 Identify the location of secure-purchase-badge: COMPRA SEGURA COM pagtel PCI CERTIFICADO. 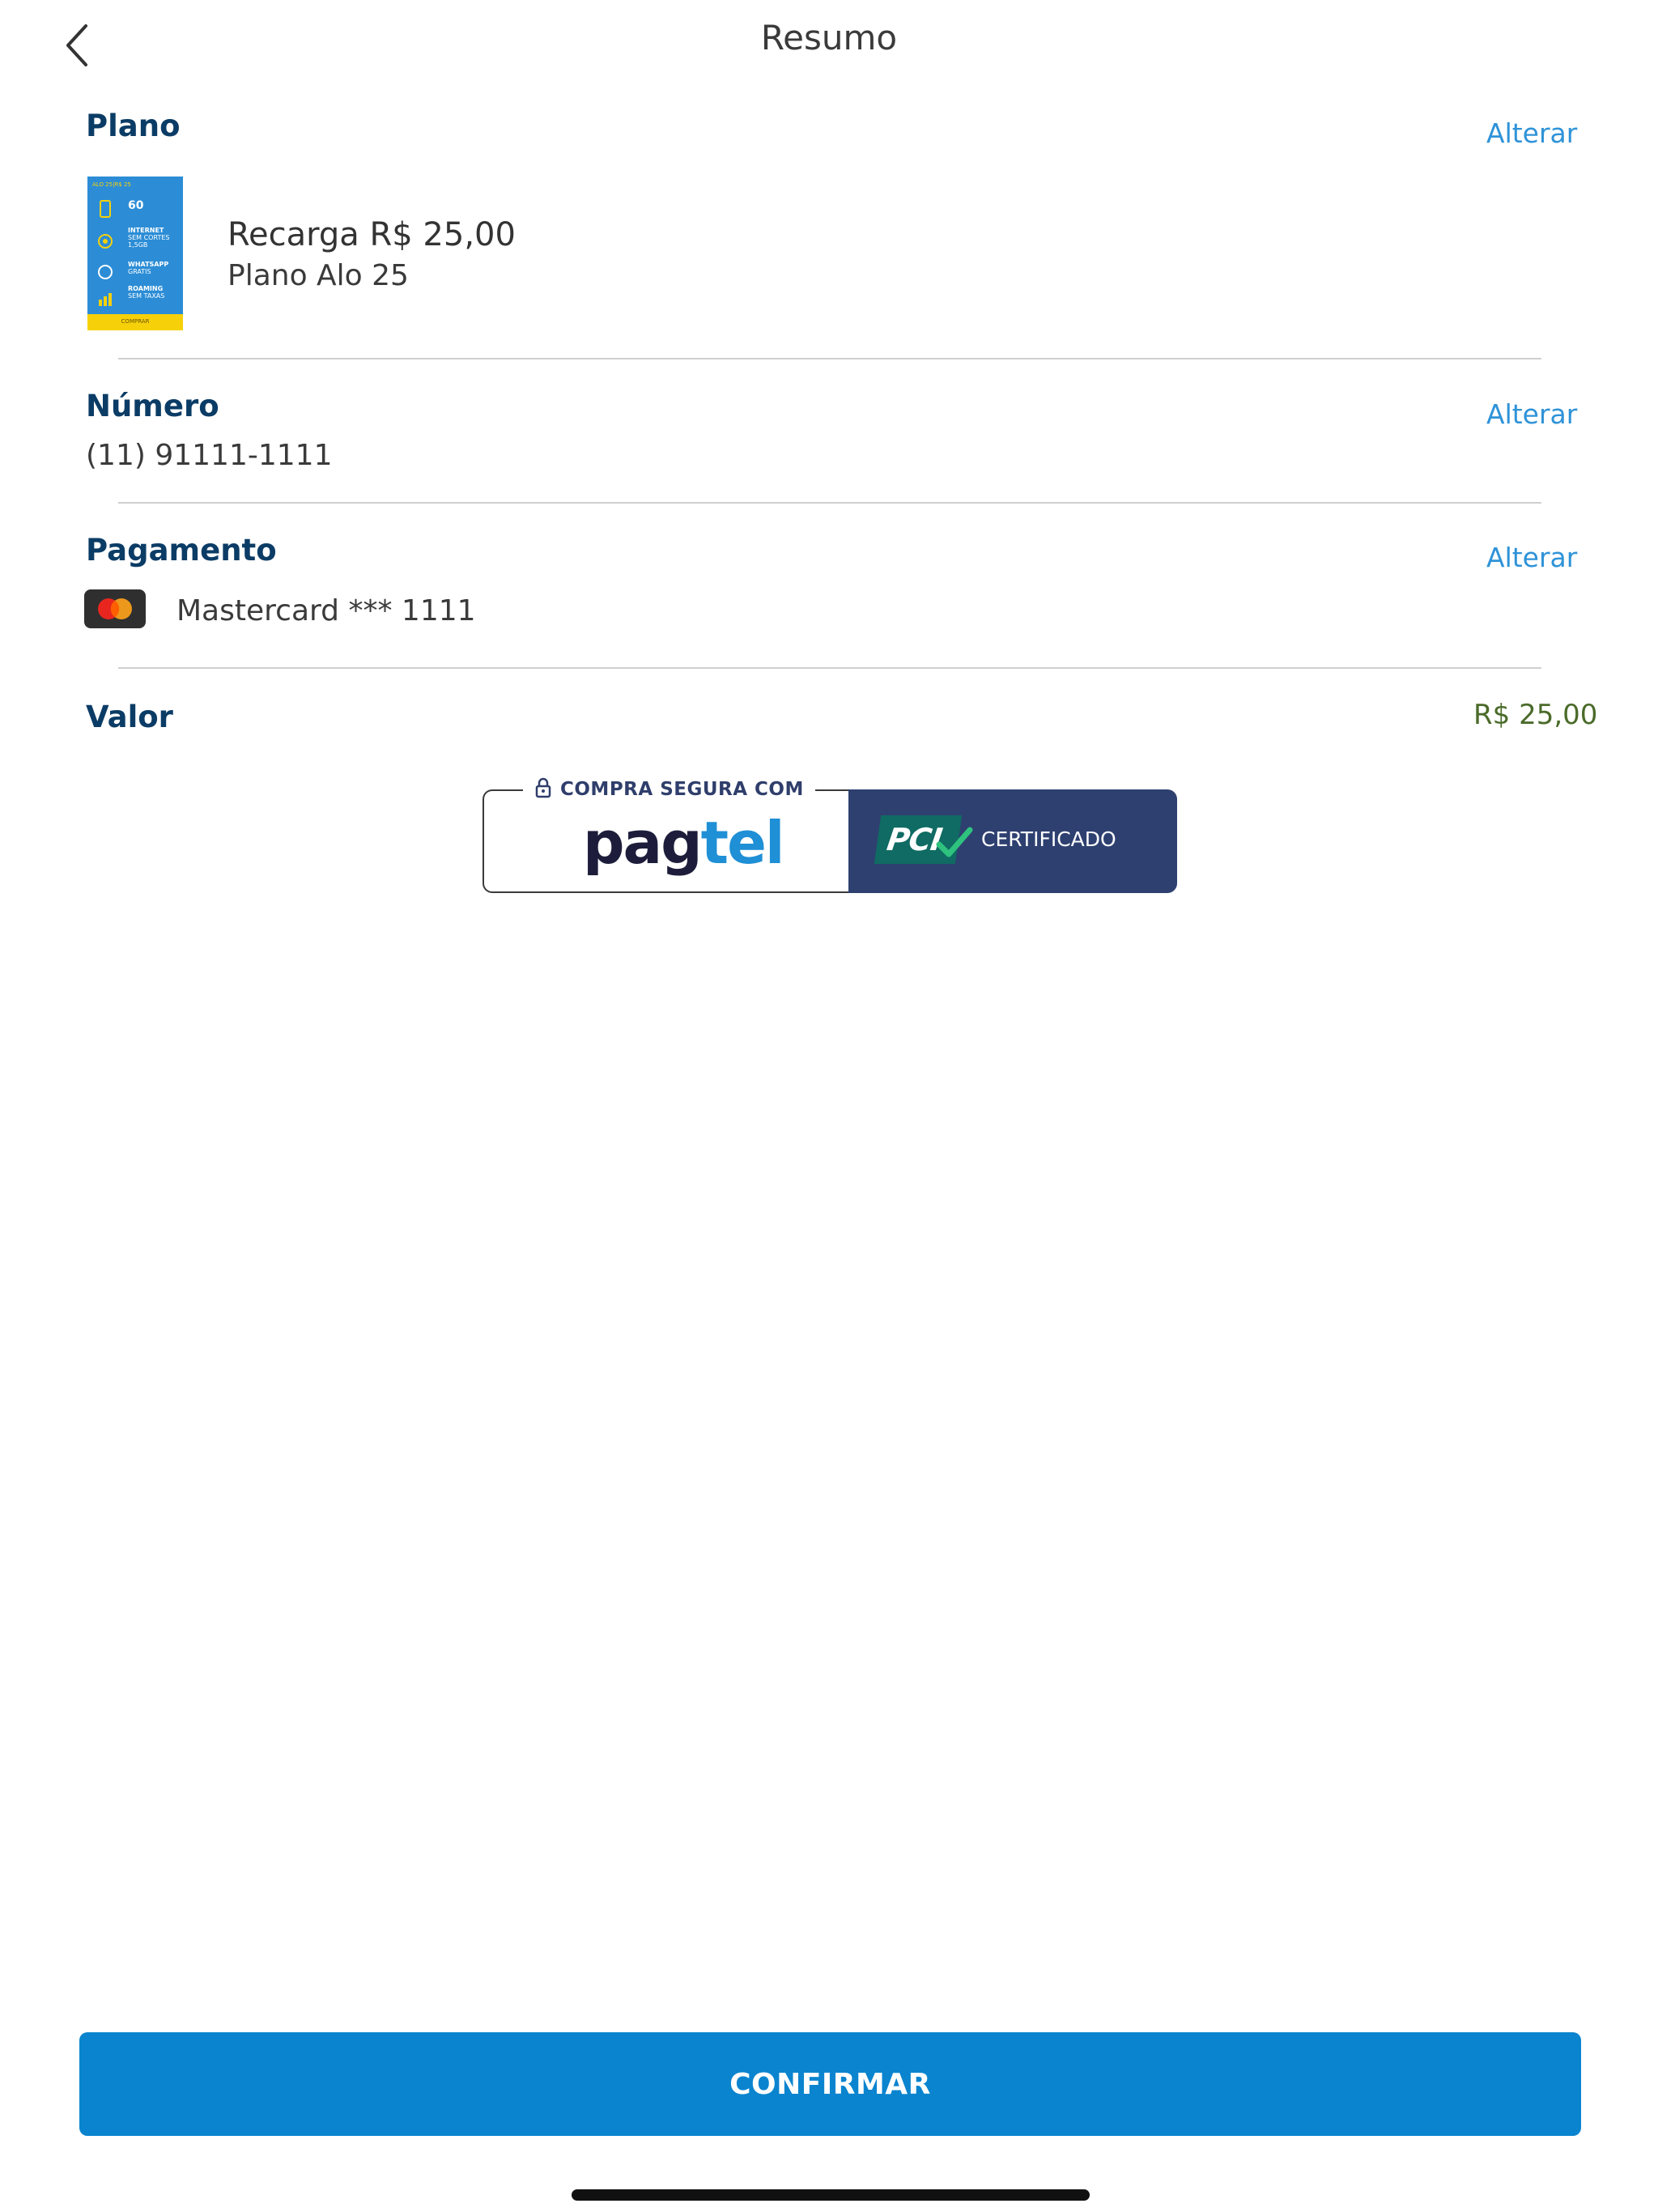
(830, 833).